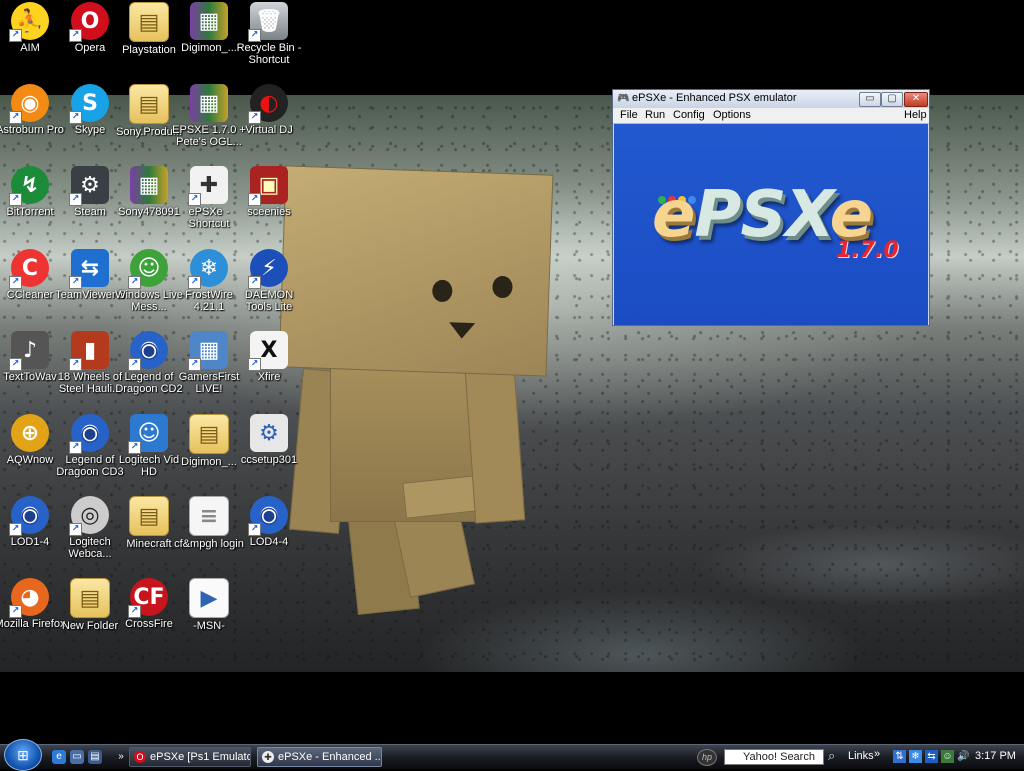 The image size is (1024, 771). Describe the element at coordinates (462, 331) in the screenshot. I see `figure-mouth` at that location.